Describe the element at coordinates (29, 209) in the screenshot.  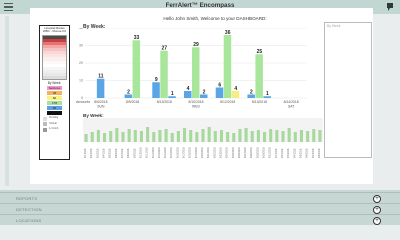
I see `detection-label: DETECTION` at that location.